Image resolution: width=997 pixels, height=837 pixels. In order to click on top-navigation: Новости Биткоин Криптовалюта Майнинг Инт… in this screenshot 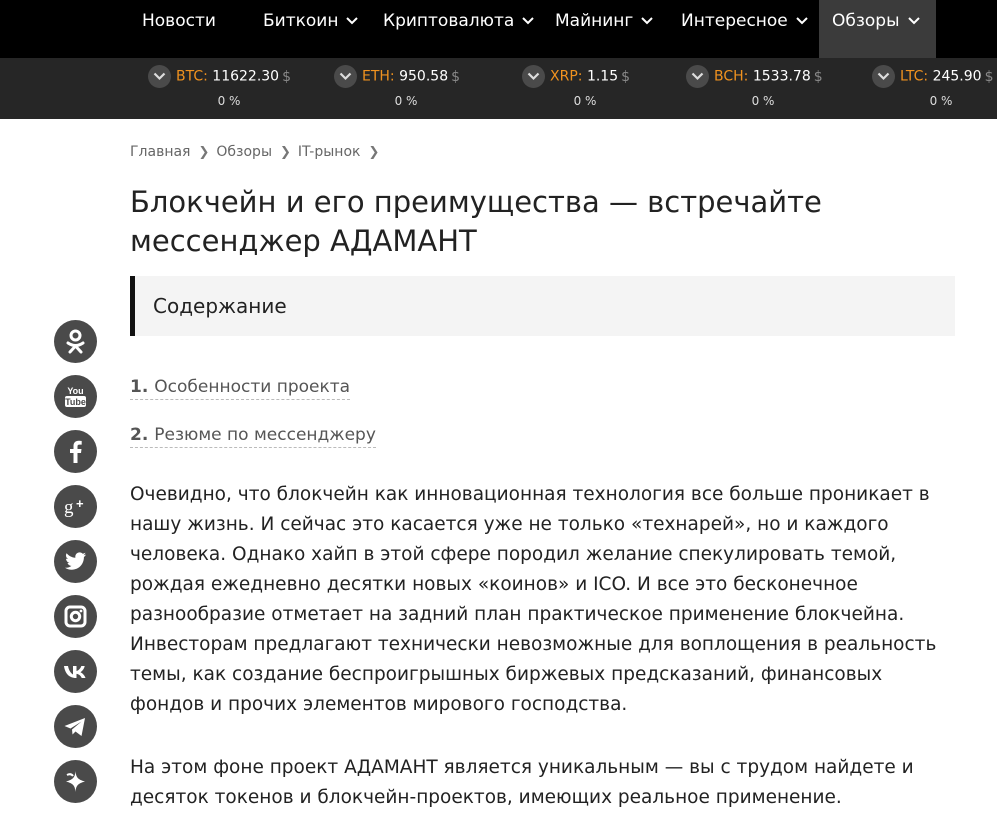, I will do `click(498, 29)`.